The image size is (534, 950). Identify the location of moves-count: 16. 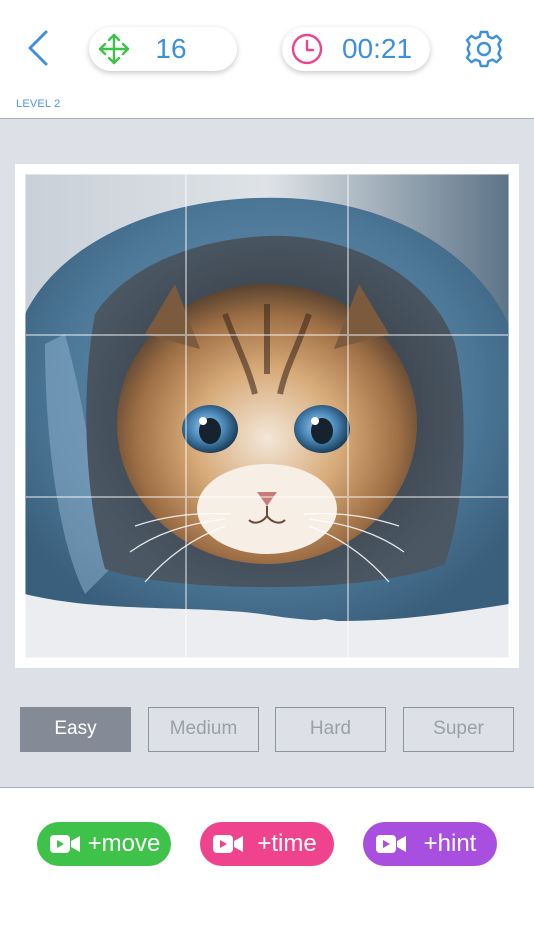
(171, 48).